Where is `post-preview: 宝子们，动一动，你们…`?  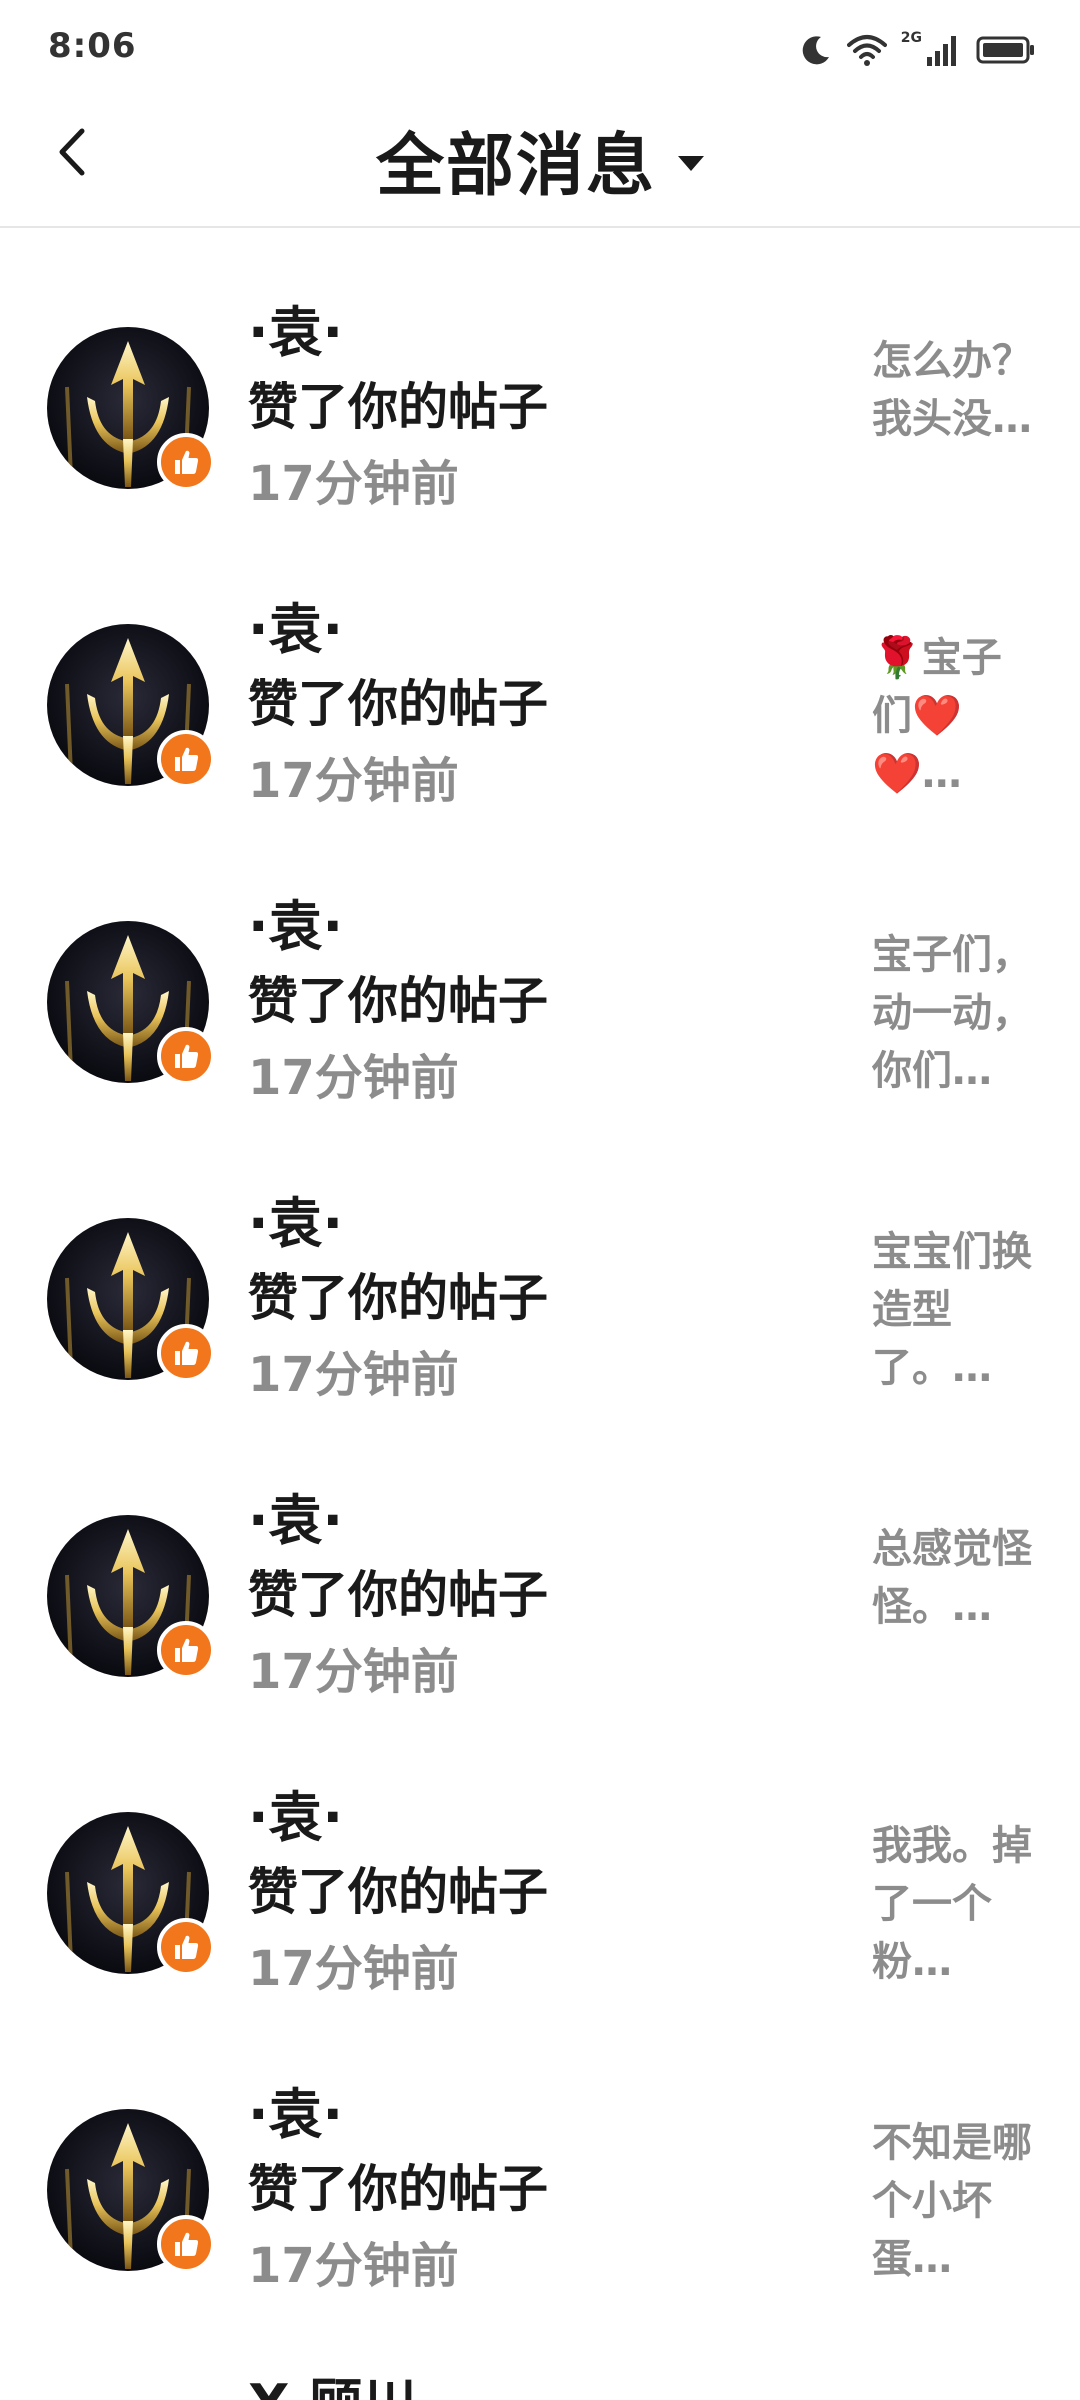 post-preview: 宝子们，动一动，你们… is located at coordinates (953, 1013).